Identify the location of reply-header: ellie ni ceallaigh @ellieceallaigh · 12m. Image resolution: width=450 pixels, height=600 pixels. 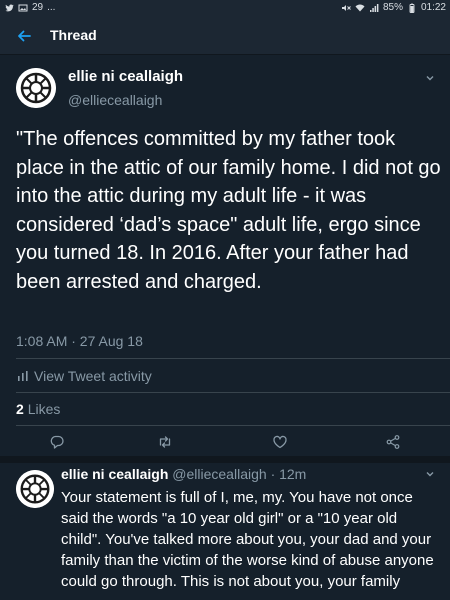
(183, 474).